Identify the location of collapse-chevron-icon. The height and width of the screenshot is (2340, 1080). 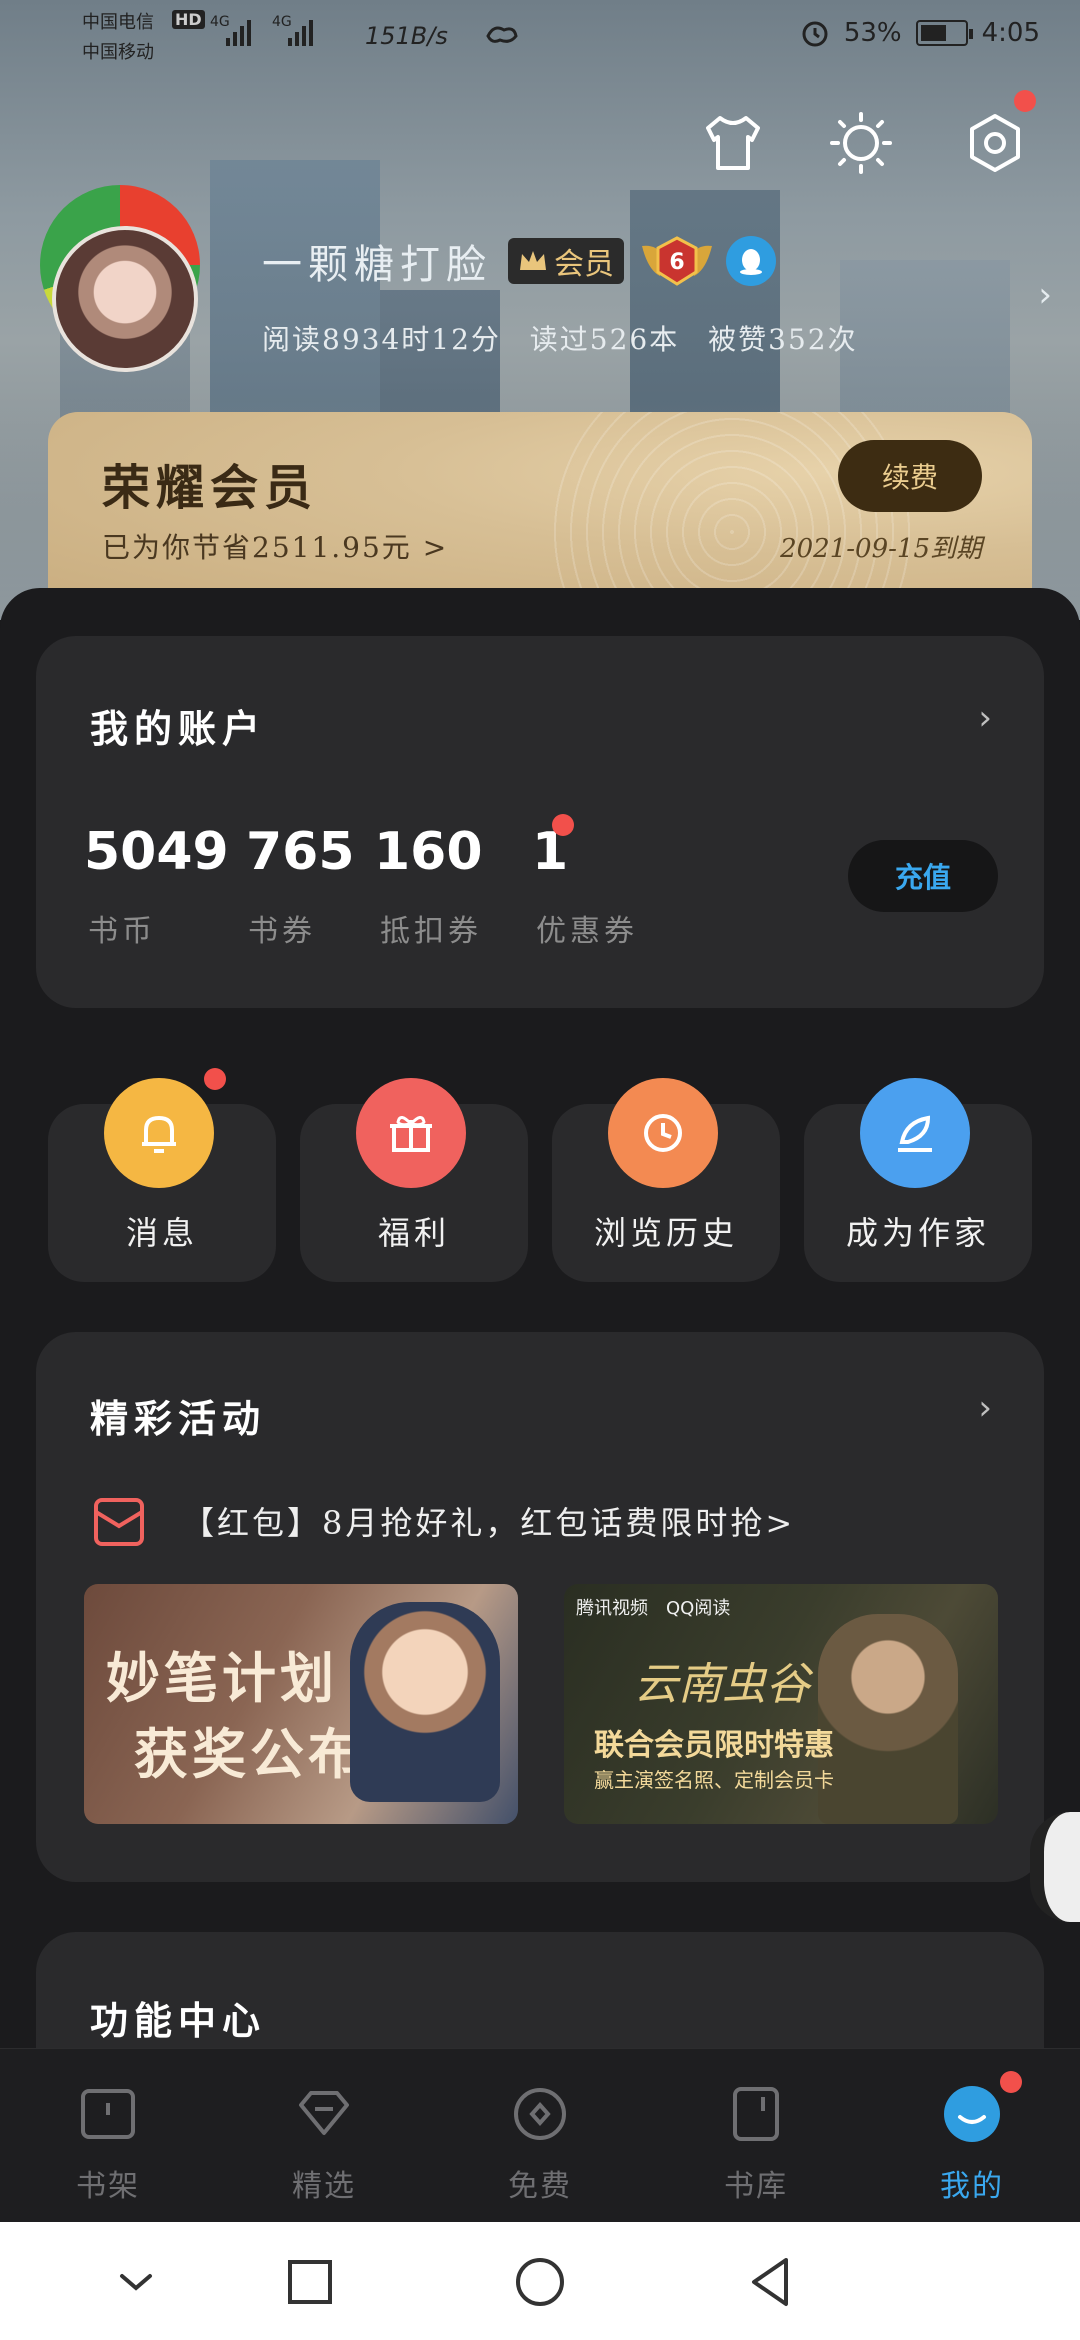
(136, 2282).